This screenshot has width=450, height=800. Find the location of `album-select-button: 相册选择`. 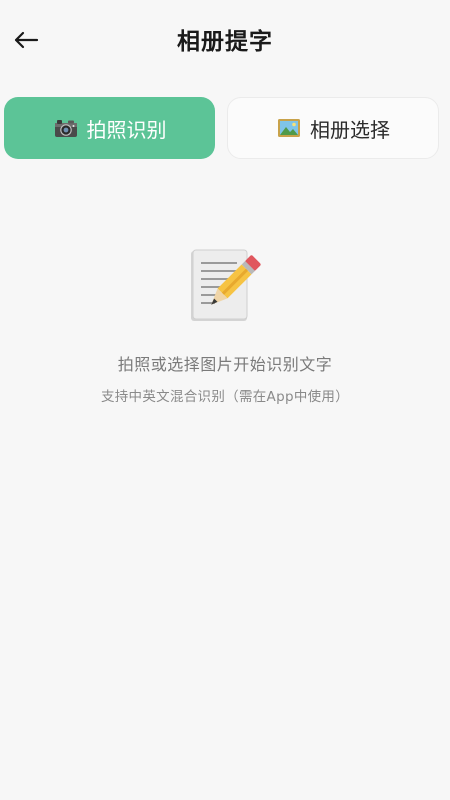

album-select-button: 相册选择 is located at coordinates (333, 128).